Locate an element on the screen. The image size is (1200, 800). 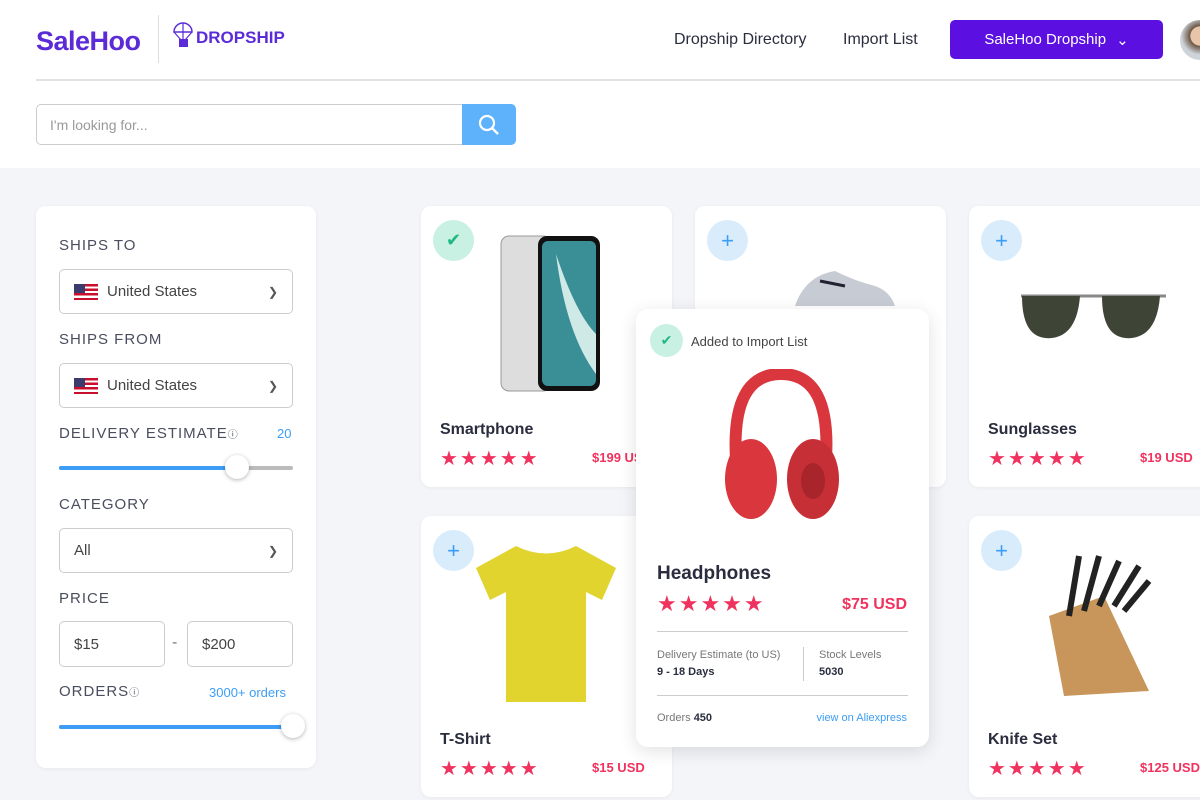
delivery-value: 9 - 18 Days is located at coordinates (686, 672).